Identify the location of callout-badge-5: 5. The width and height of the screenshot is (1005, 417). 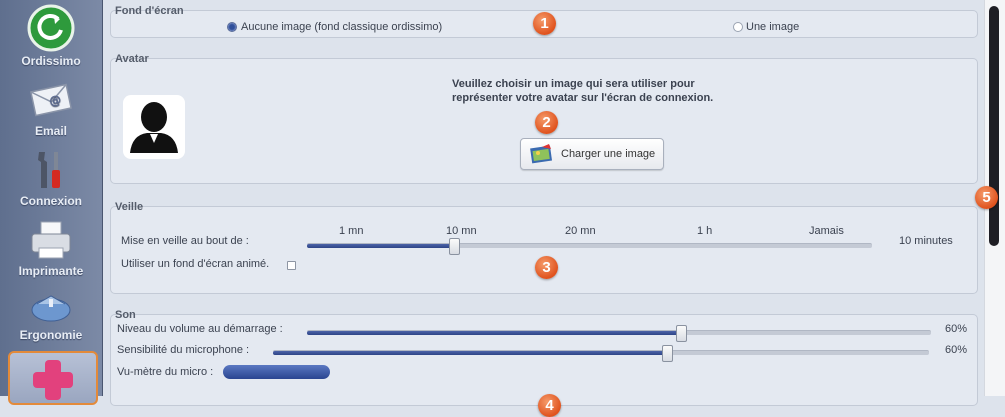
(986, 197).